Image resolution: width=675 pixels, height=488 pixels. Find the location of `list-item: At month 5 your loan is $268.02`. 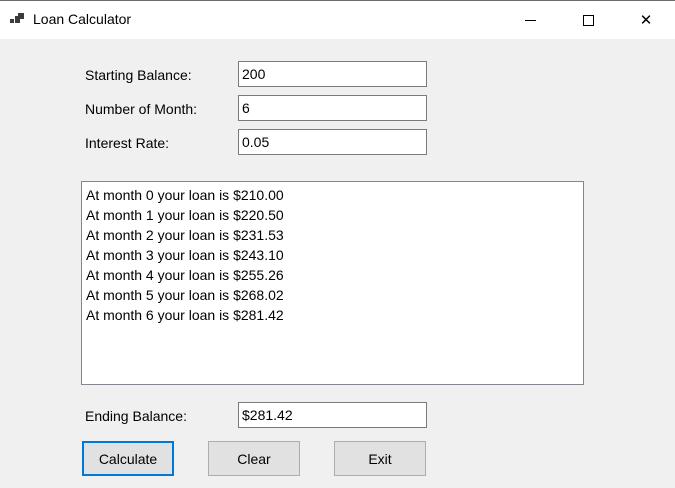

list-item: At month 5 your loan is $268.02 is located at coordinates (332, 295).